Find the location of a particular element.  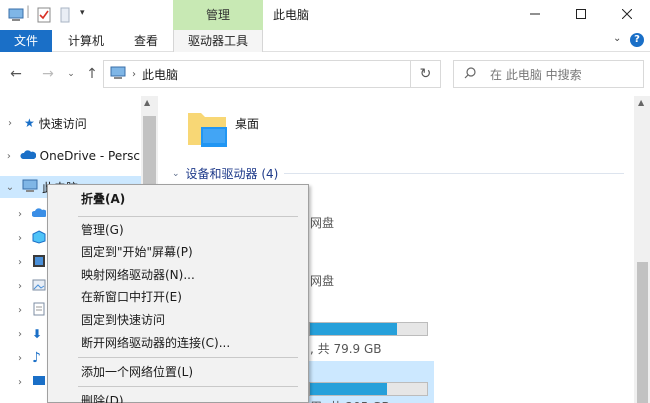

desktop-folder-icon is located at coordinates (207, 133).